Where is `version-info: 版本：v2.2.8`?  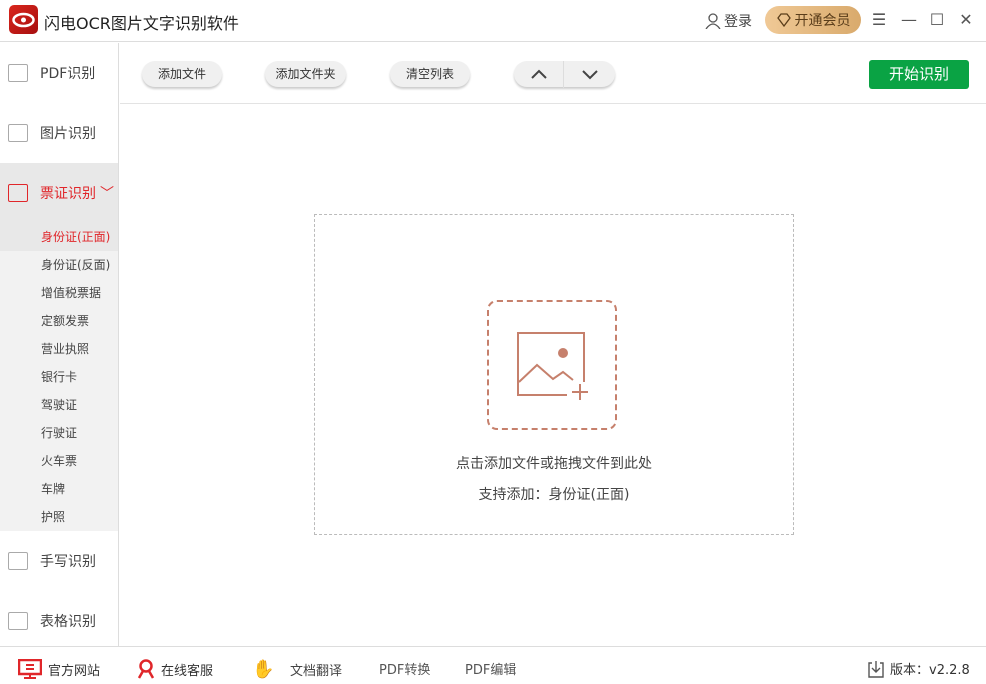
version-info: 版本：v2.2.8 is located at coordinates (919, 668).